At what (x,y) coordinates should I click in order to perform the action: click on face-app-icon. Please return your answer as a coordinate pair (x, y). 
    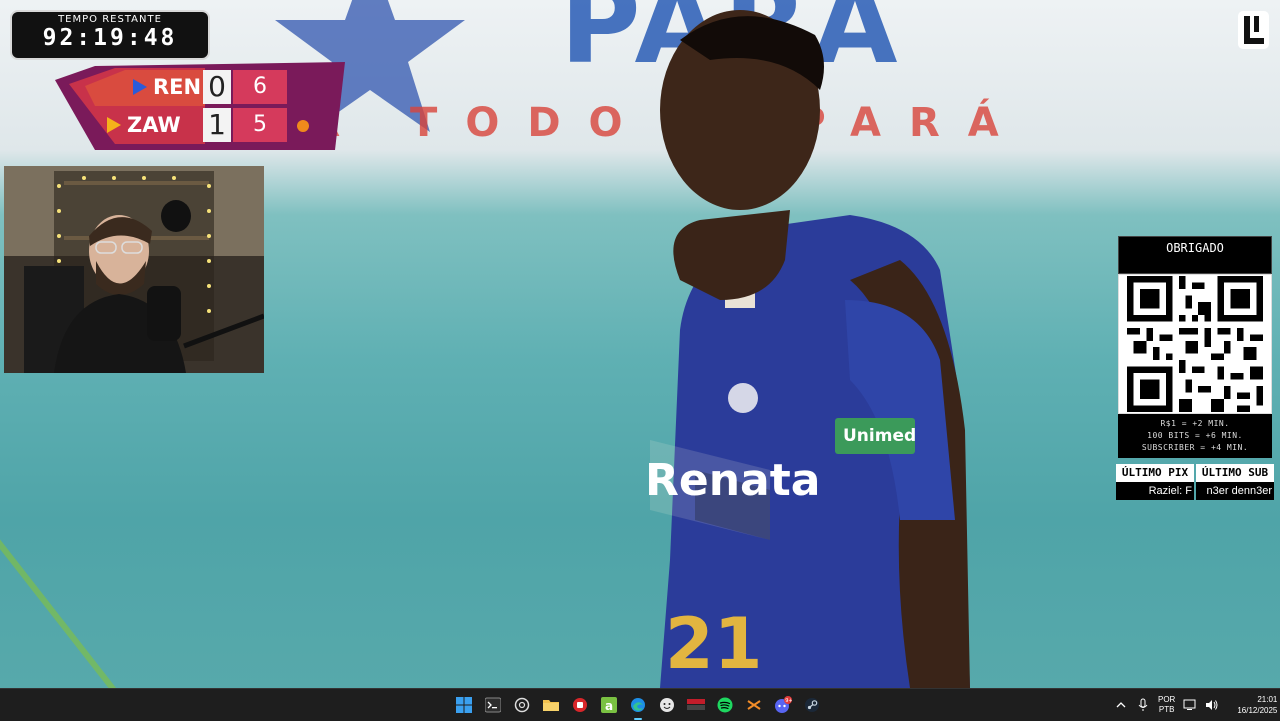
    Looking at the image, I should click on (667, 705).